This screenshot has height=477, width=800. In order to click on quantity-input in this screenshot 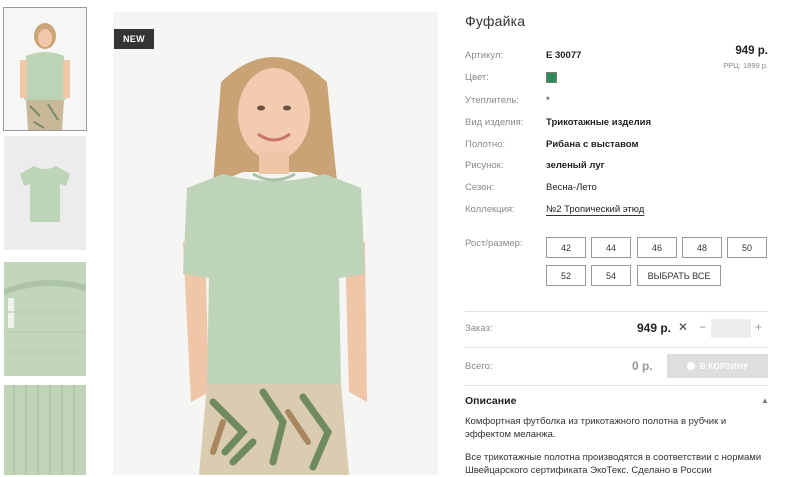, I will do `click(731, 328)`.